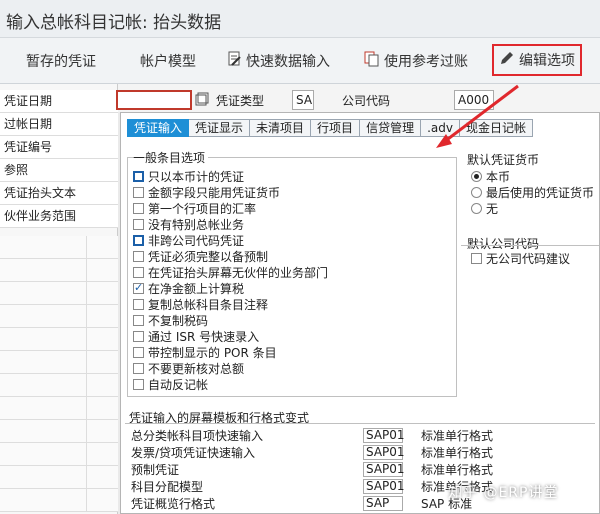 The height and width of the screenshot is (514, 600). I want to click on option-auto-reverse: 自动反记帐, so click(170, 384).